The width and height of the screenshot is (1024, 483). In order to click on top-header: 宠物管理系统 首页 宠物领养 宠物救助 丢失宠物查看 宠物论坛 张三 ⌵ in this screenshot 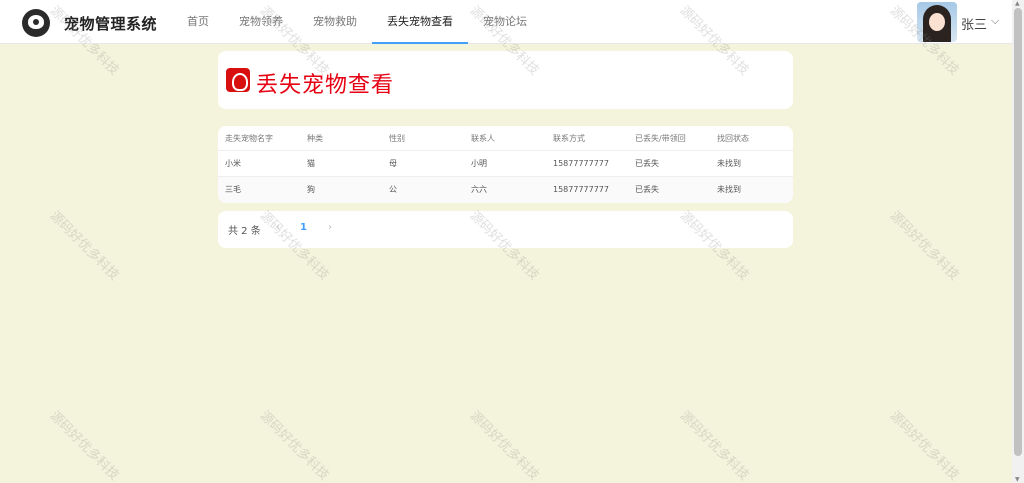, I will do `click(506, 22)`.